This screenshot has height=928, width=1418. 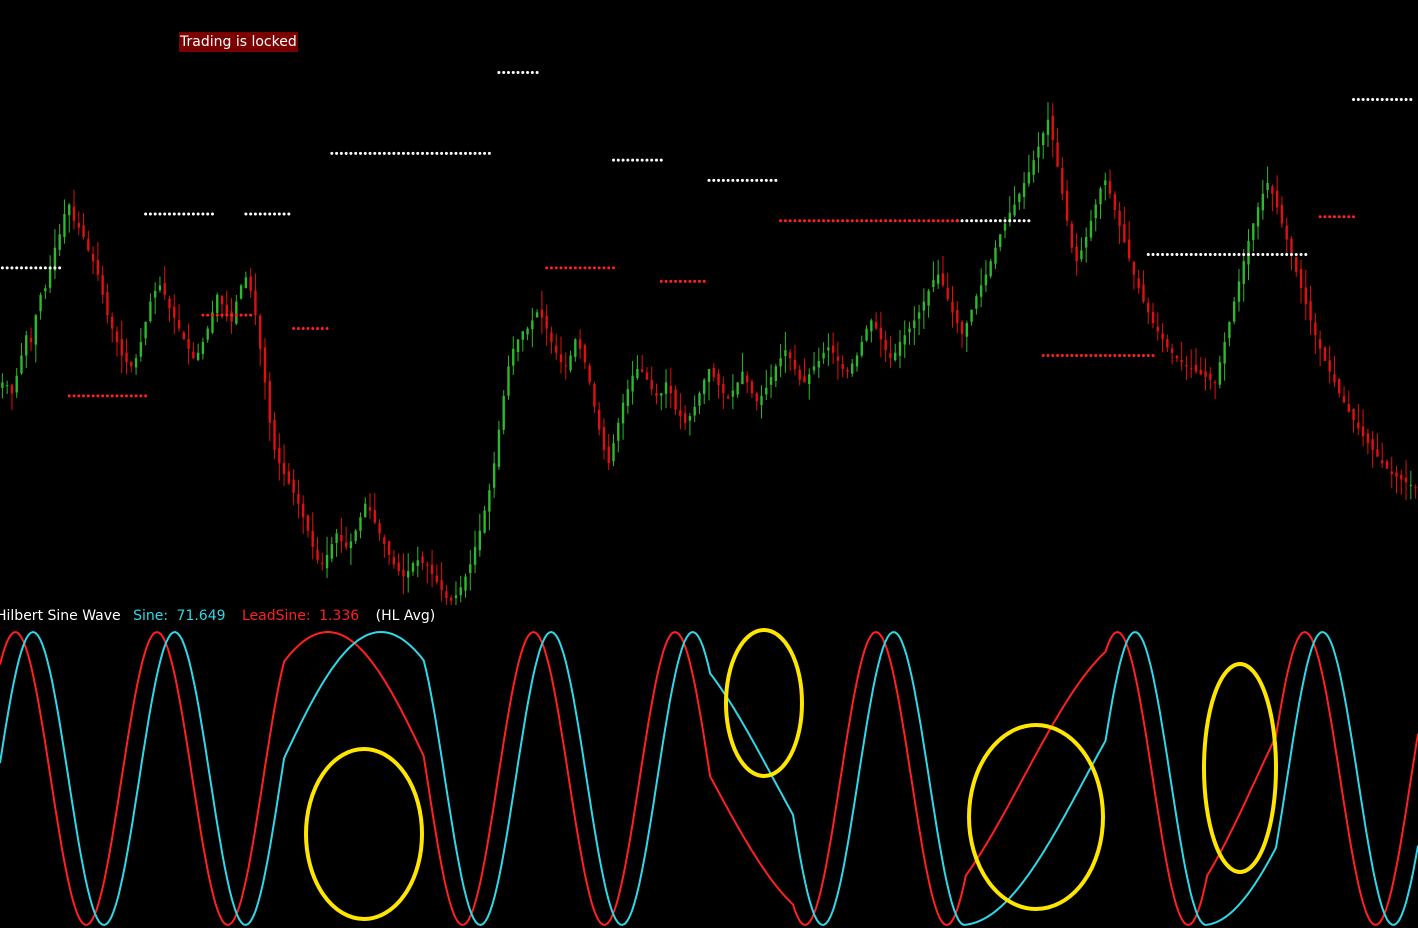 What do you see at coordinates (238, 42) in the screenshot?
I see `trading-locked-label: Trading is locked` at bounding box center [238, 42].